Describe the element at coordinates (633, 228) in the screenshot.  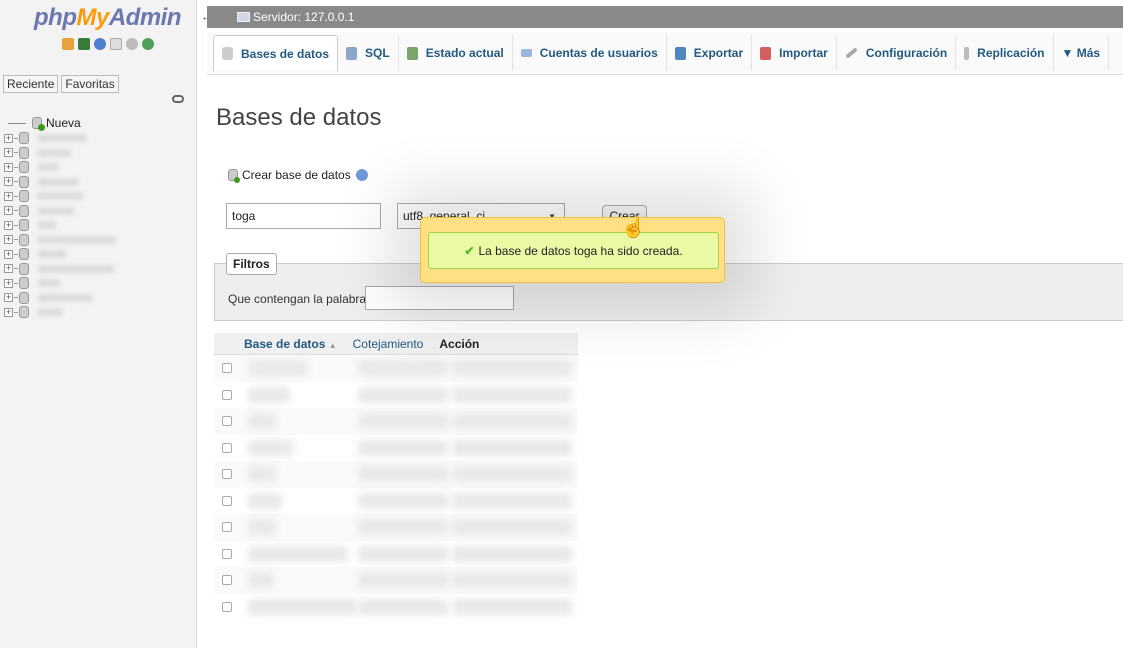
I see `hand-cursor-icon: ☝` at that location.